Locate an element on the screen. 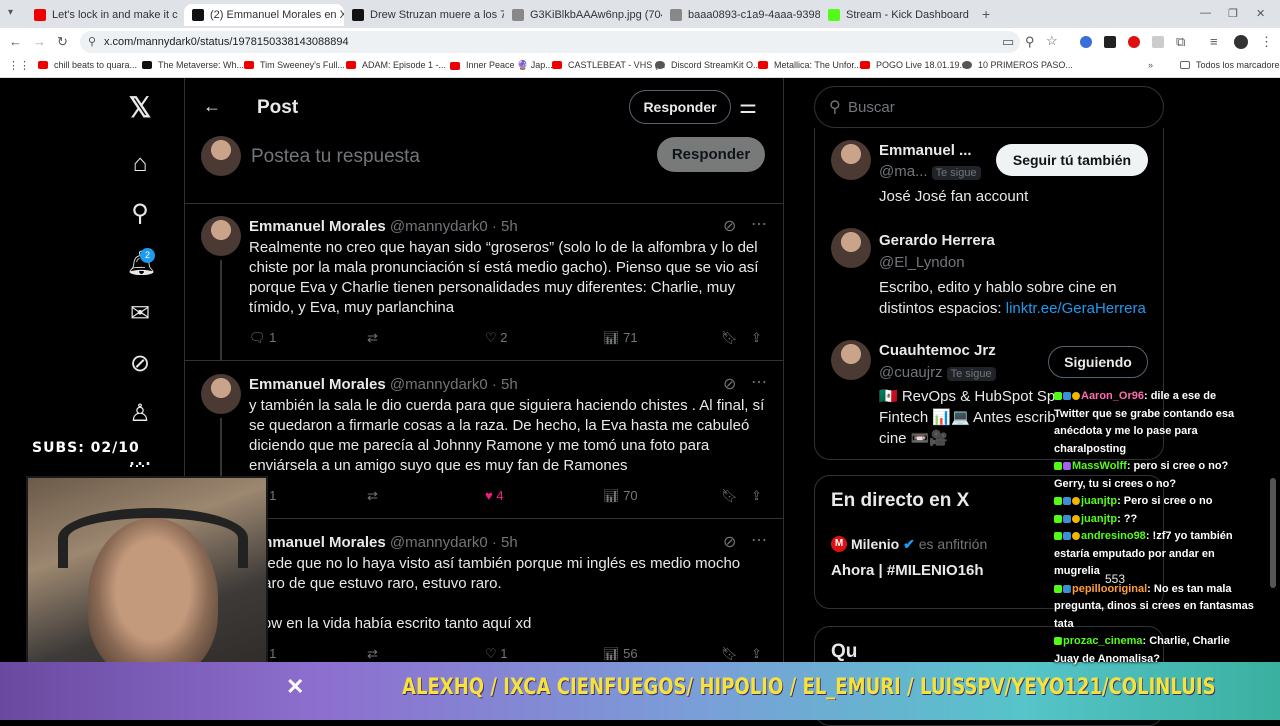 The image size is (1280, 726). chat-user: Aaron_Or96 is located at coordinates (1112, 396).